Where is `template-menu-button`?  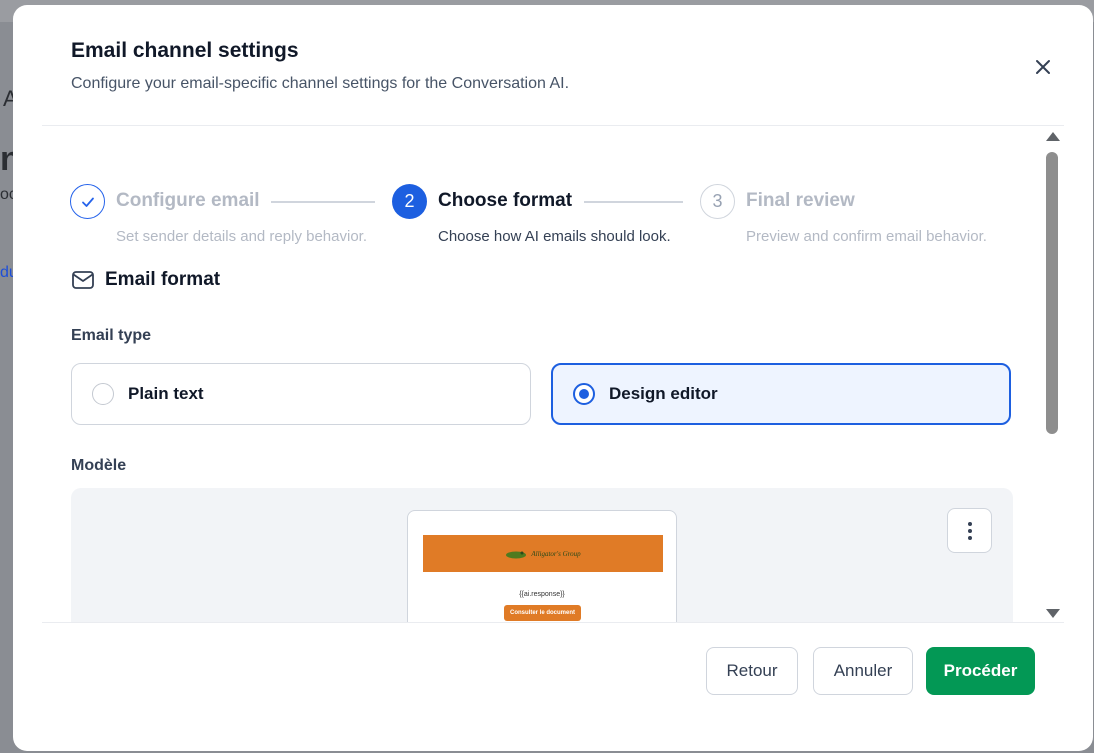 template-menu-button is located at coordinates (969, 530).